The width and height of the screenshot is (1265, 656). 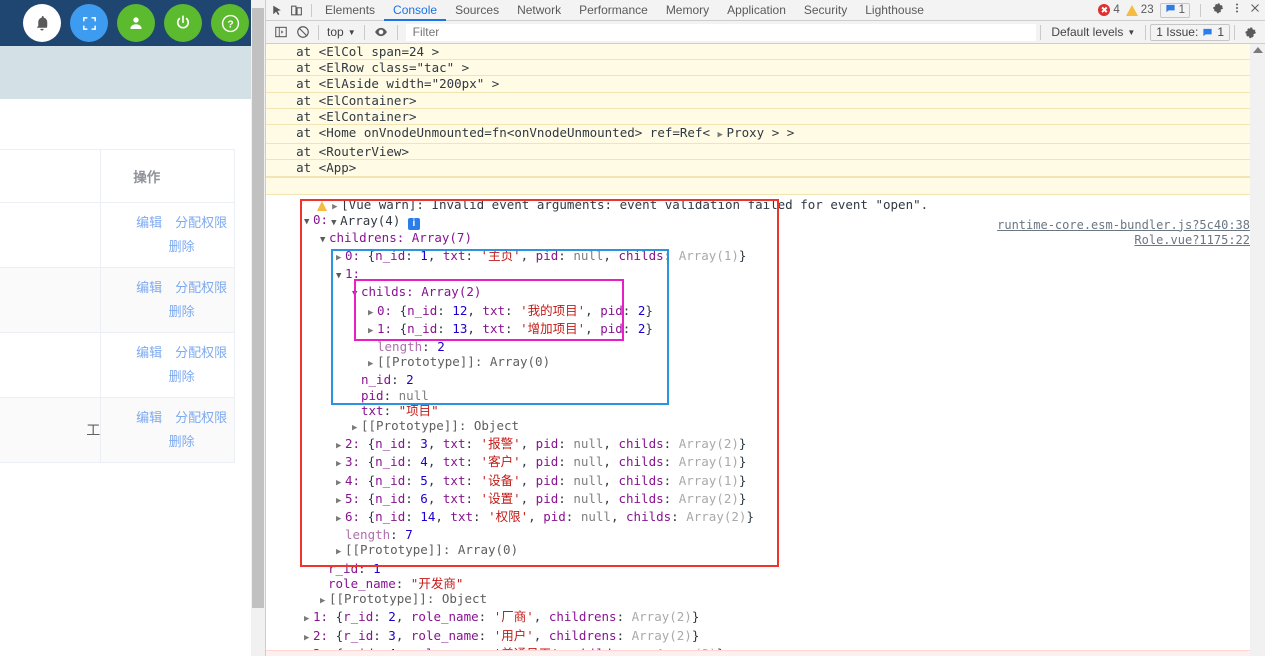 I want to click on scrollbar-thumb, so click(x=258, y=308).